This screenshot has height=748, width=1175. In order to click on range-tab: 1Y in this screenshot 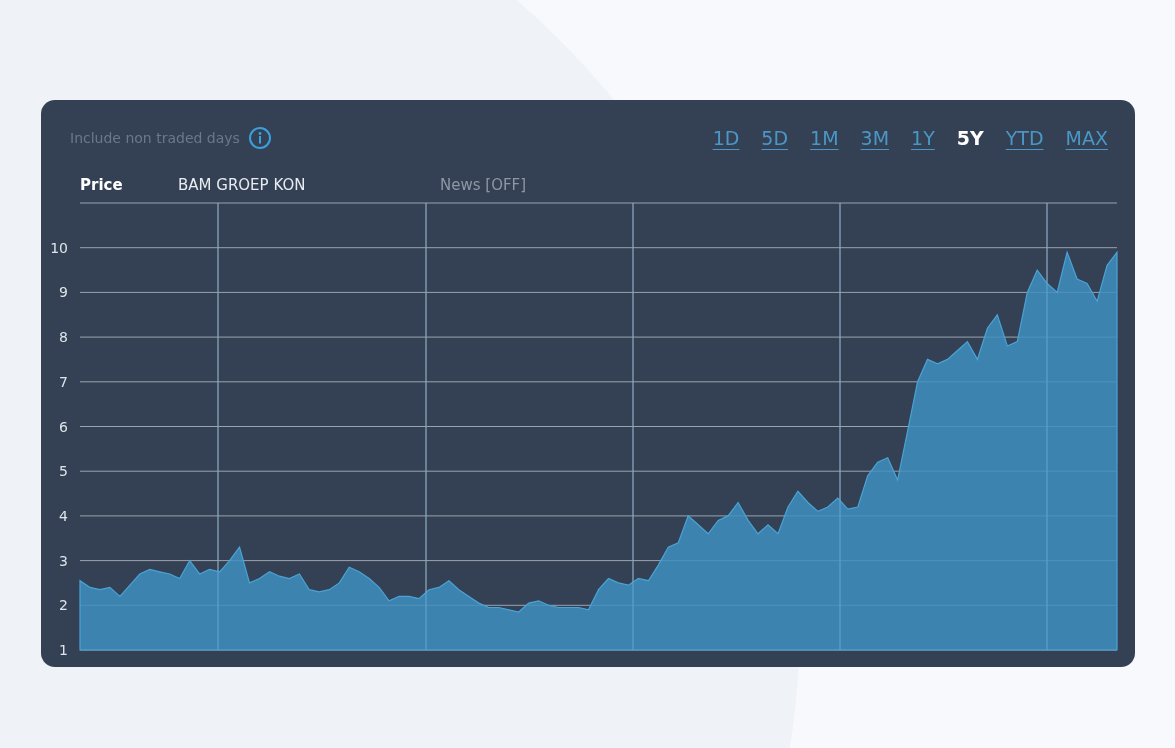, I will do `click(923, 138)`.